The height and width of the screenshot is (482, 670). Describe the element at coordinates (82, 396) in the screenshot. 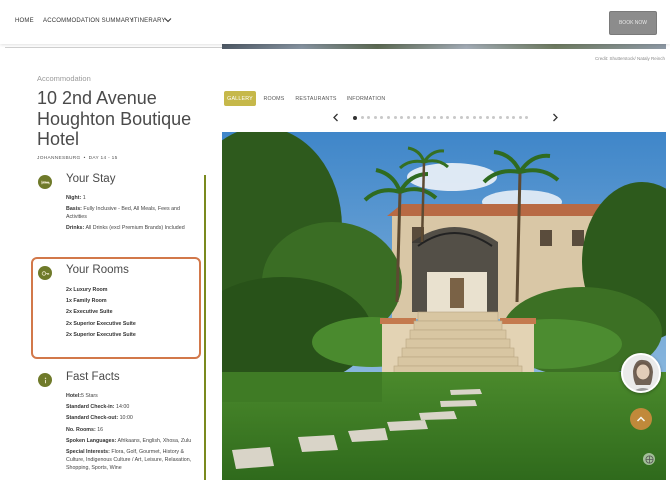

I see `fact-hotel: Hotel:5 Stars` at that location.